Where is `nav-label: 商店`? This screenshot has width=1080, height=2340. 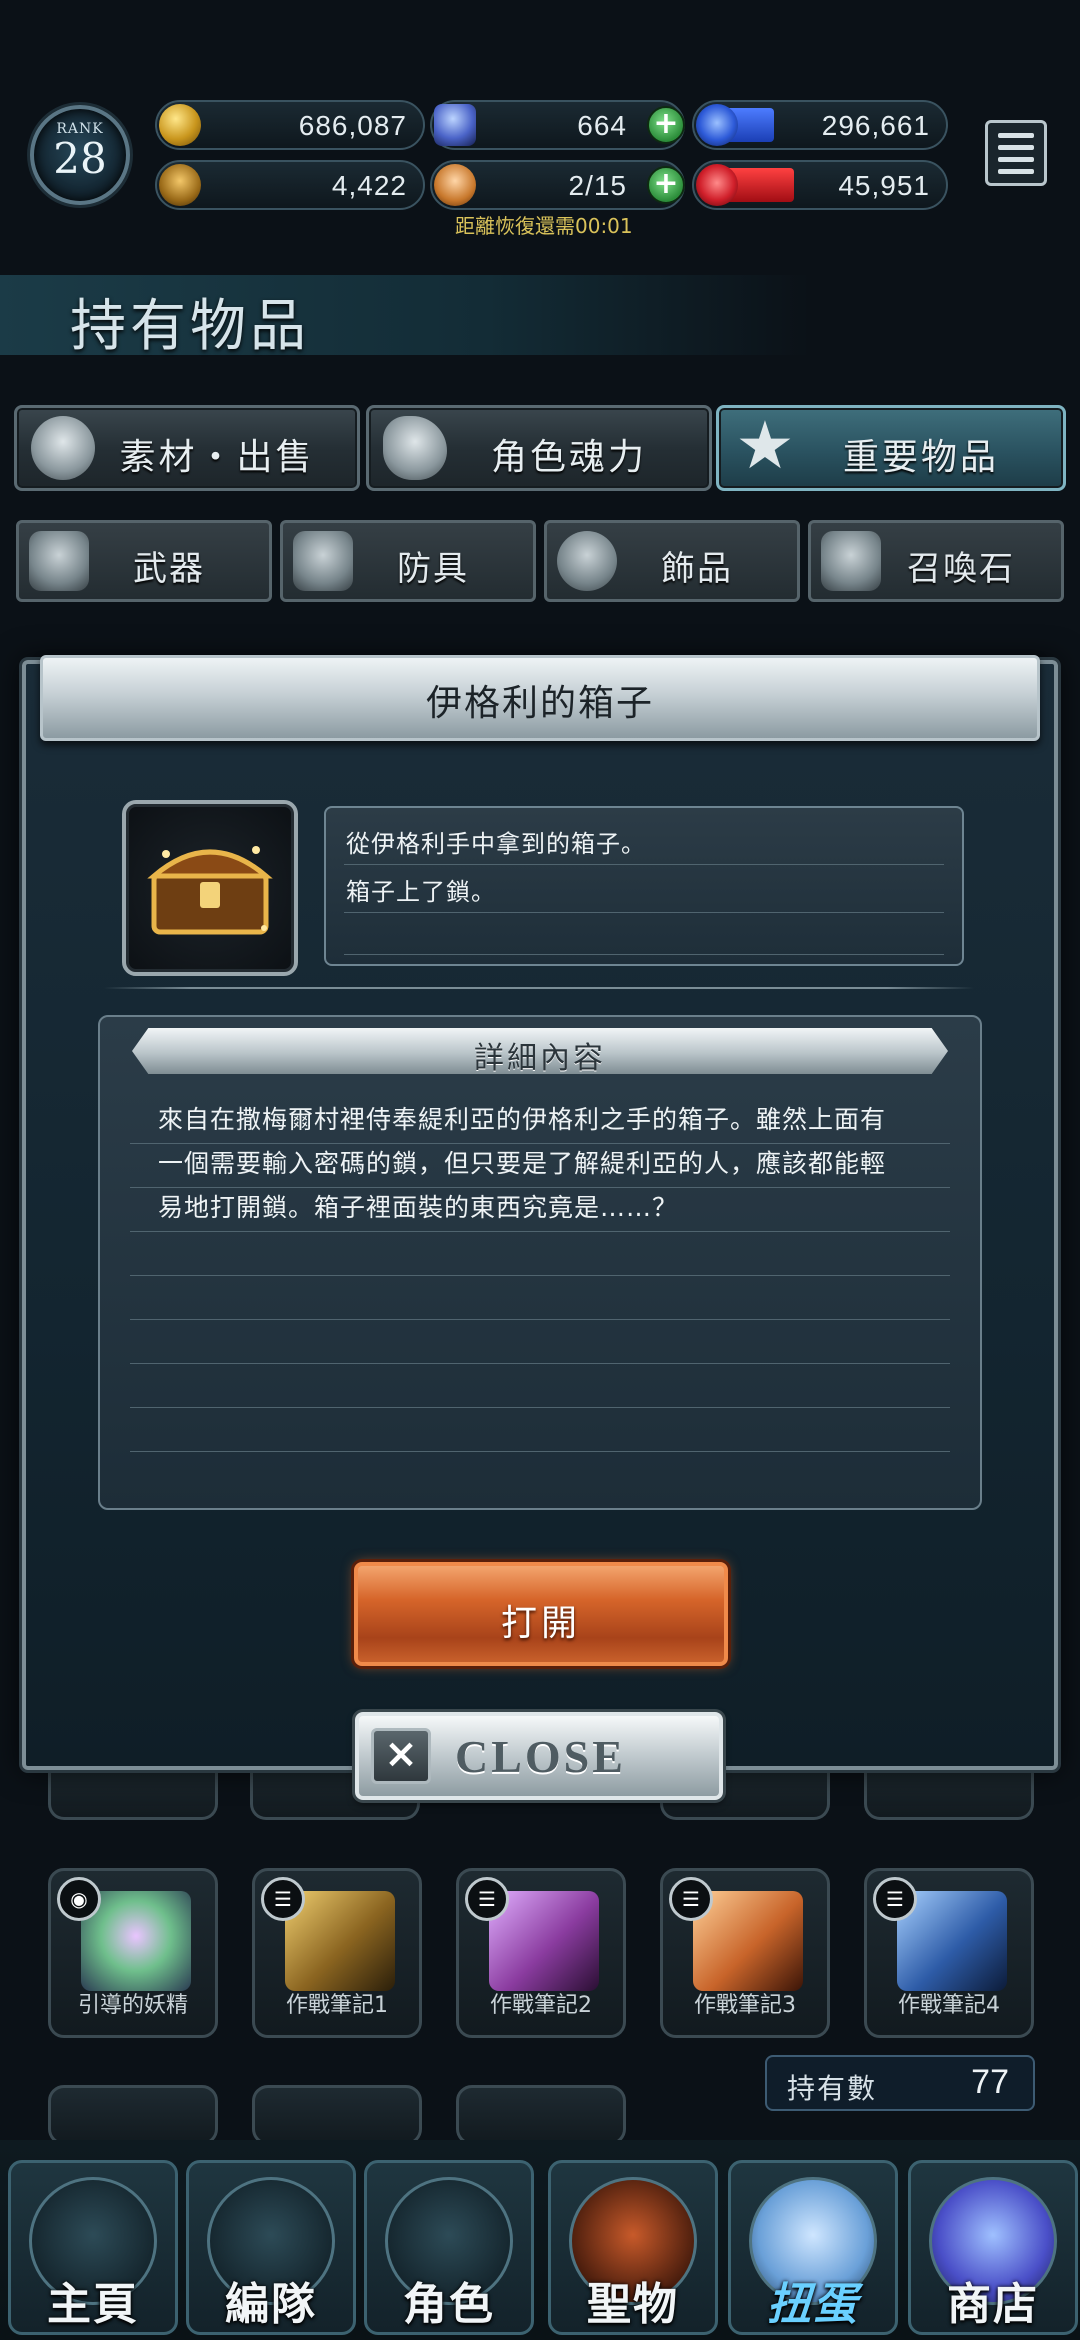
nav-label: 商店 is located at coordinates (993, 2304).